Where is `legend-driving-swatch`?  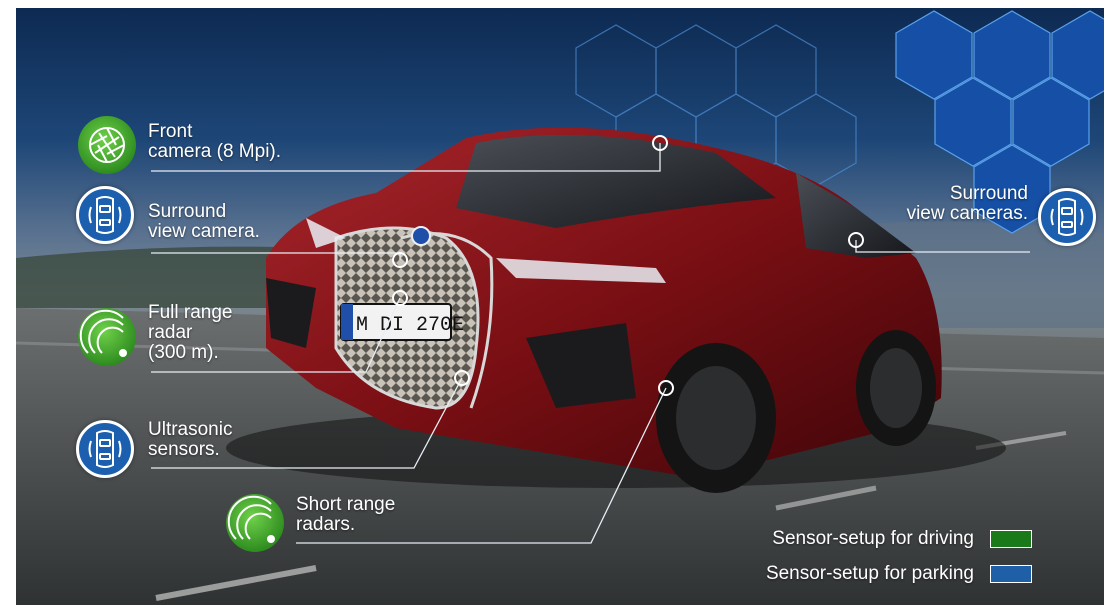 legend-driving-swatch is located at coordinates (1011, 539).